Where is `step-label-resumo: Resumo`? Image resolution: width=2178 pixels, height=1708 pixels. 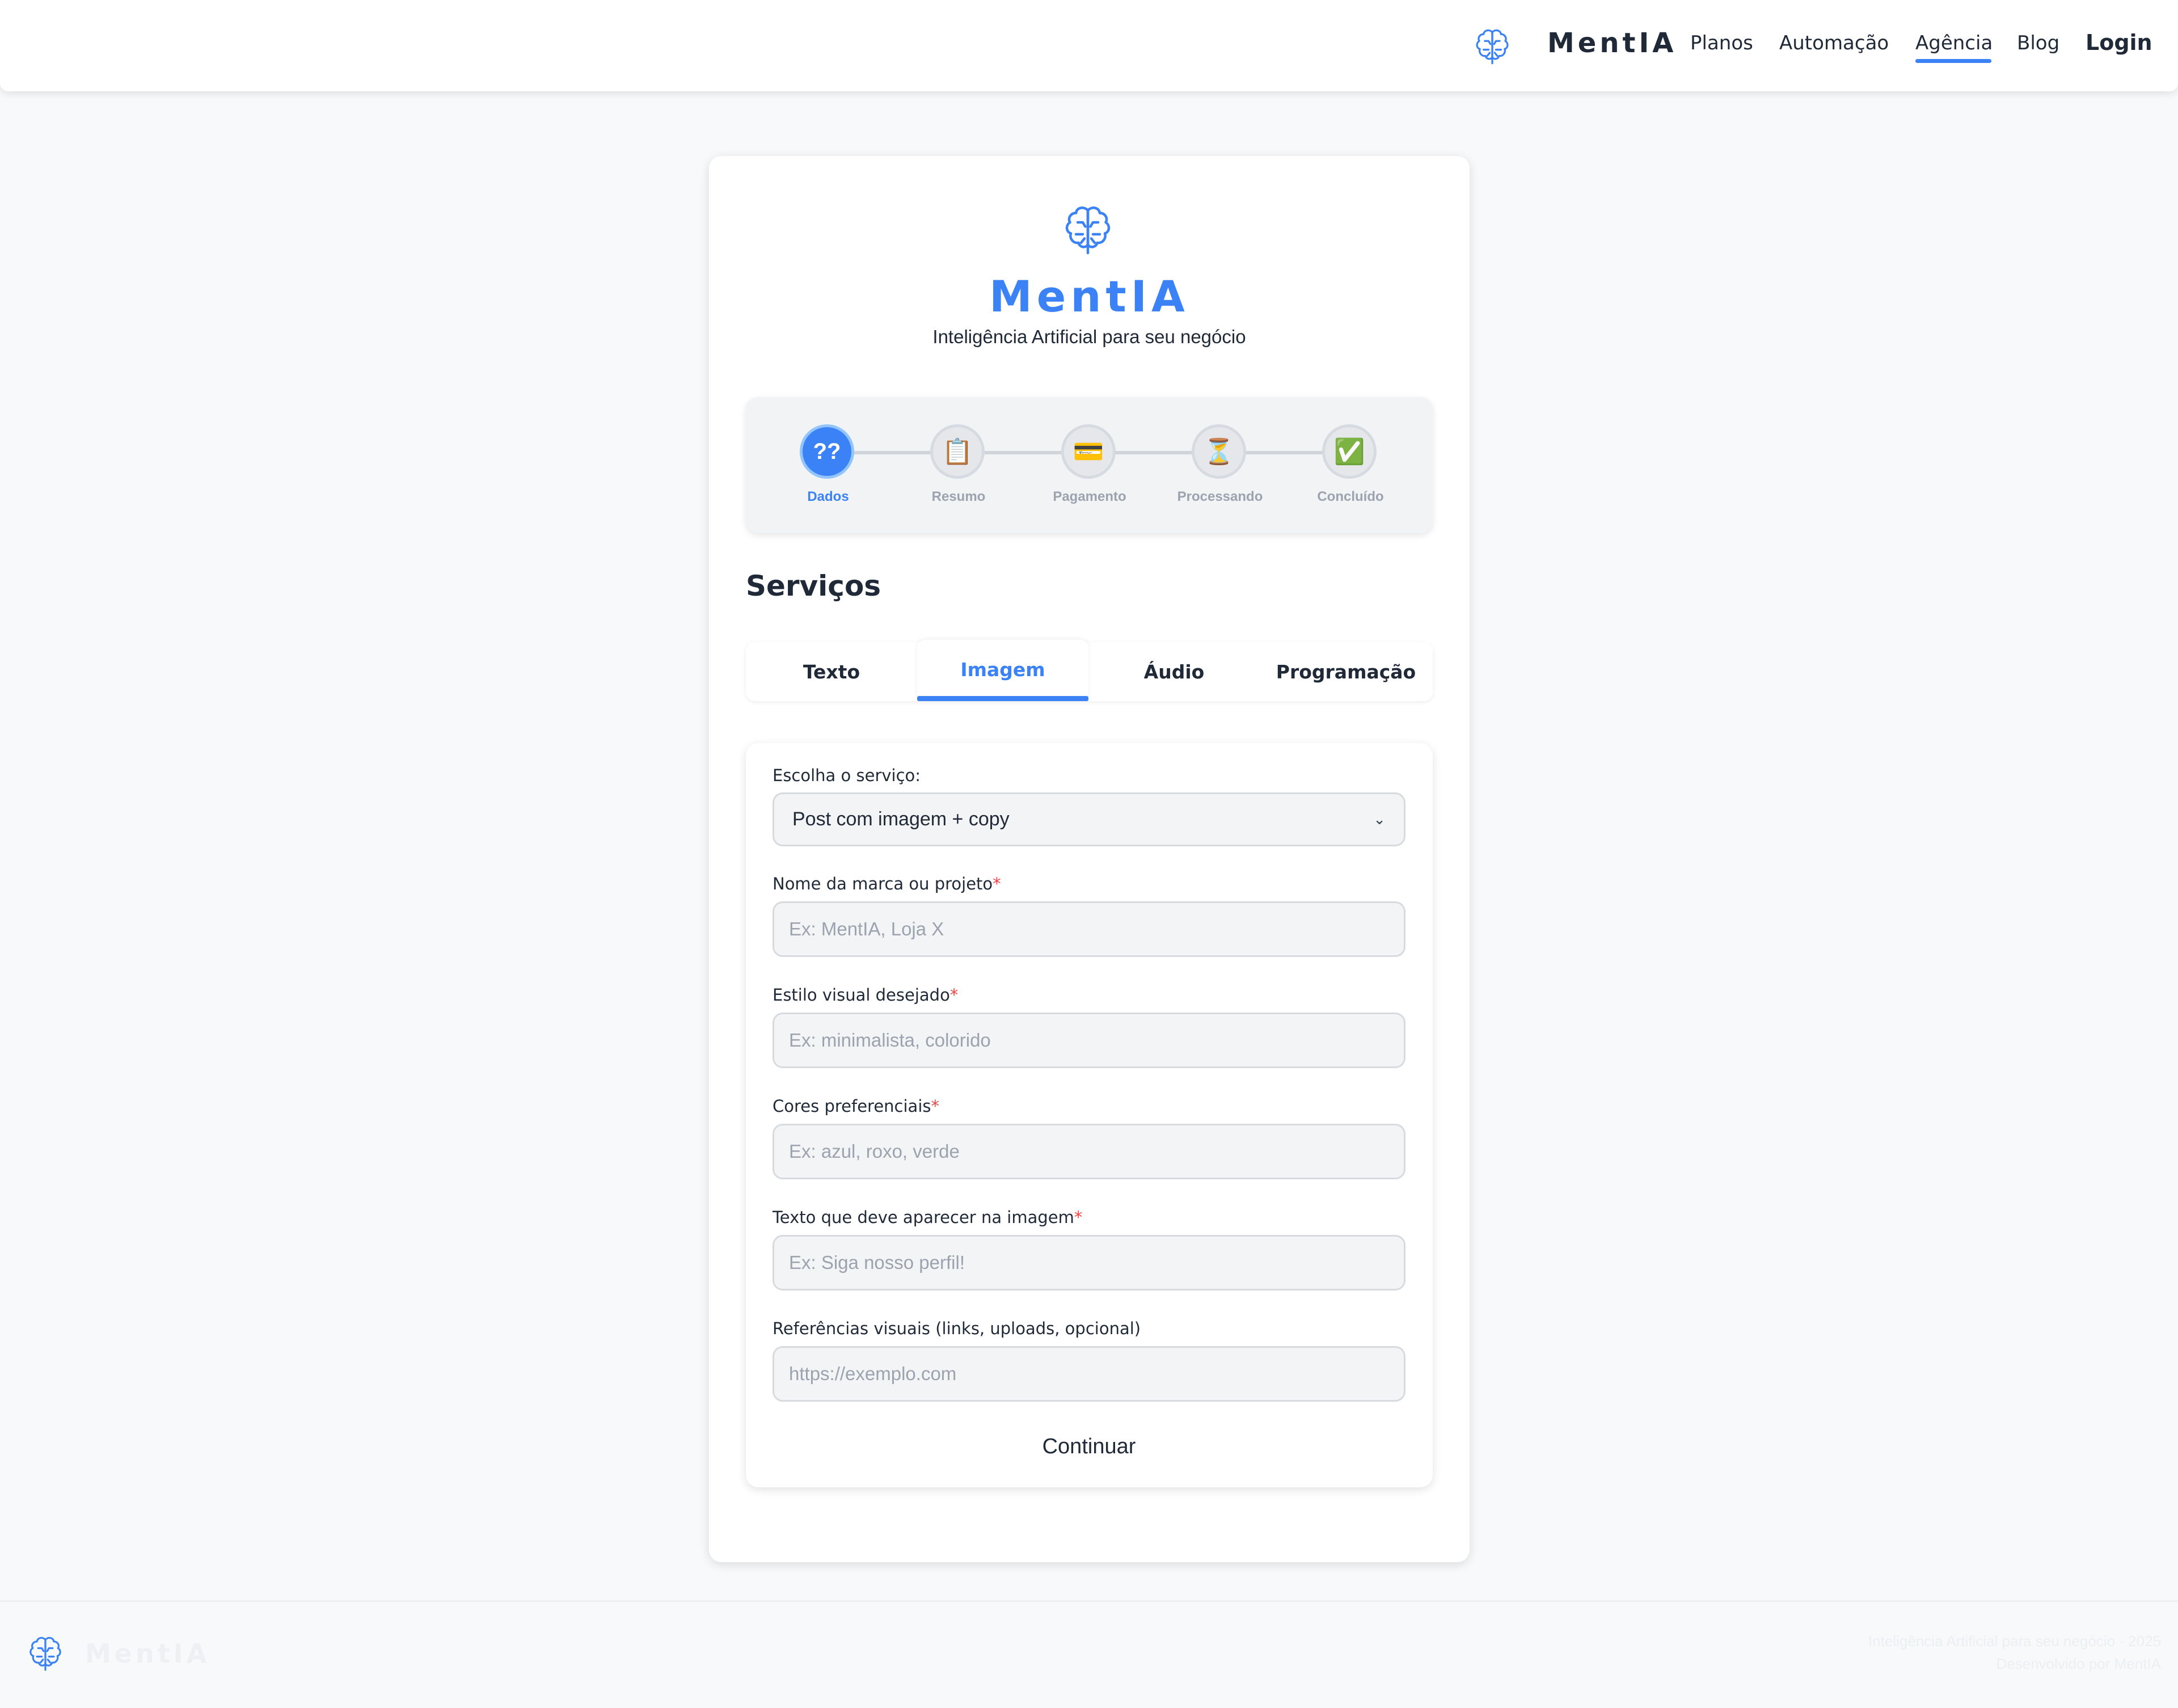 step-label-resumo: Resumo is located at coordinates (958, 496).